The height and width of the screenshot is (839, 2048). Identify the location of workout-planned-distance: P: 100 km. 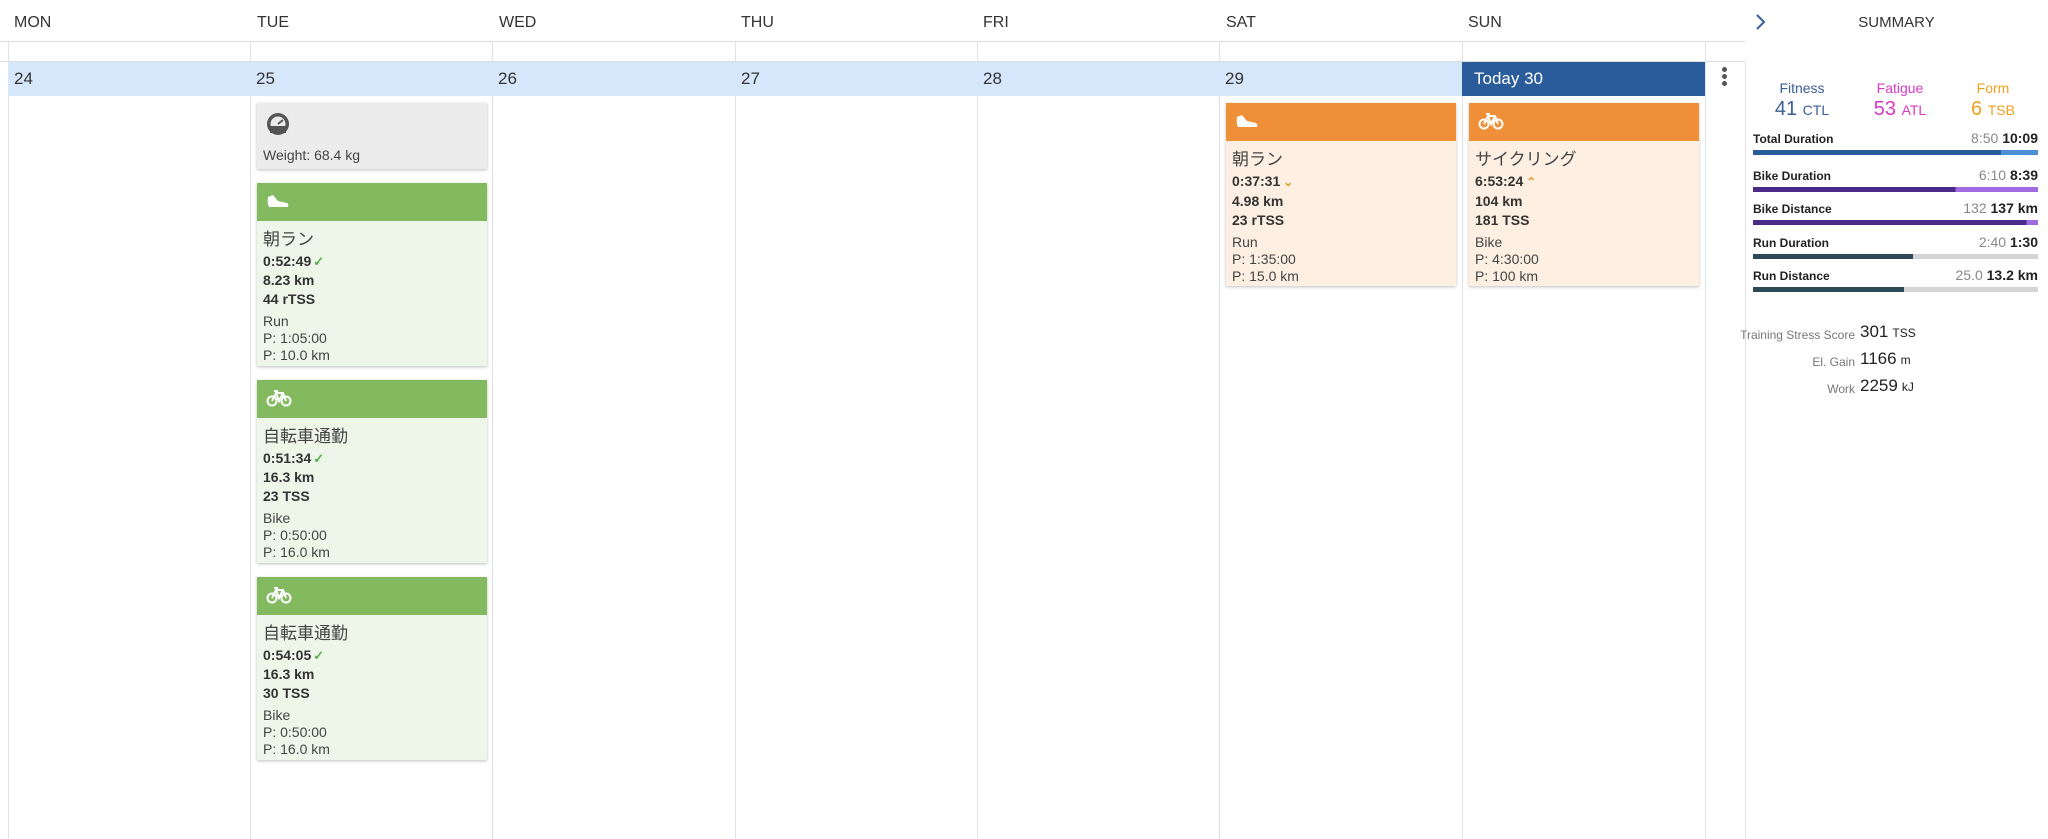
(1507, 276).